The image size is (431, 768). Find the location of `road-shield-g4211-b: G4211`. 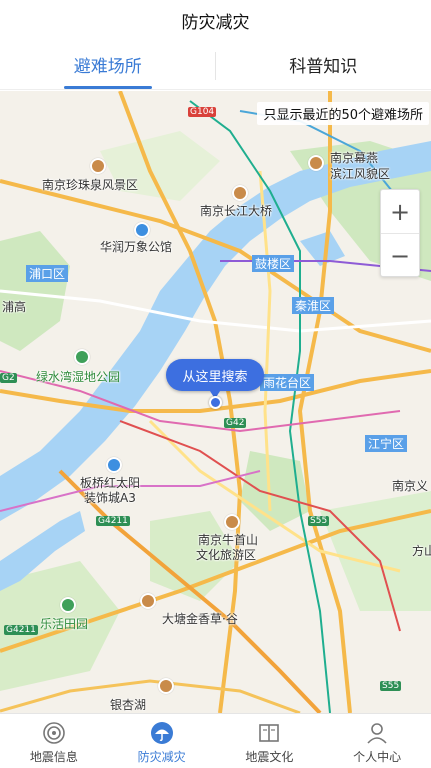

road-shield-g4211-b: G4211 is located at coordinates (21, 630).